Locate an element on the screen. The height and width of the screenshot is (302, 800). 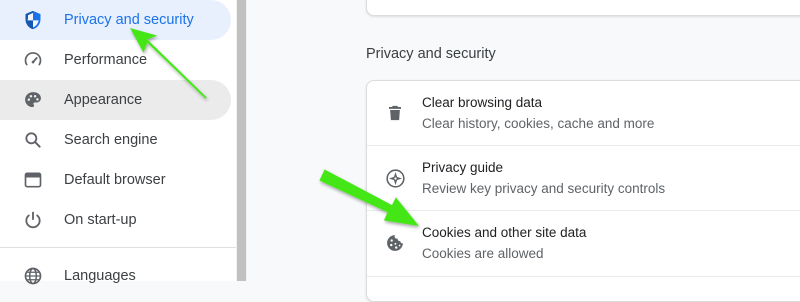
section-title: Privacy and security is located at coordinates (431, 54).